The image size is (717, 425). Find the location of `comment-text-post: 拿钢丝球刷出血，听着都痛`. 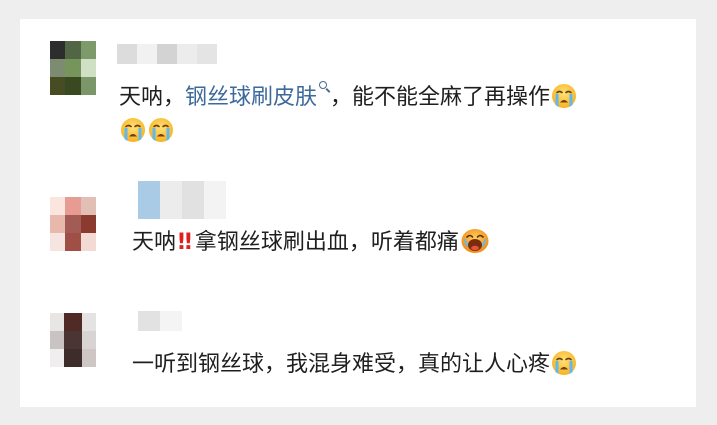

comment-text-post: 拿钢丝球刷出血，听着都痛 is located at coordinates (326, 242).